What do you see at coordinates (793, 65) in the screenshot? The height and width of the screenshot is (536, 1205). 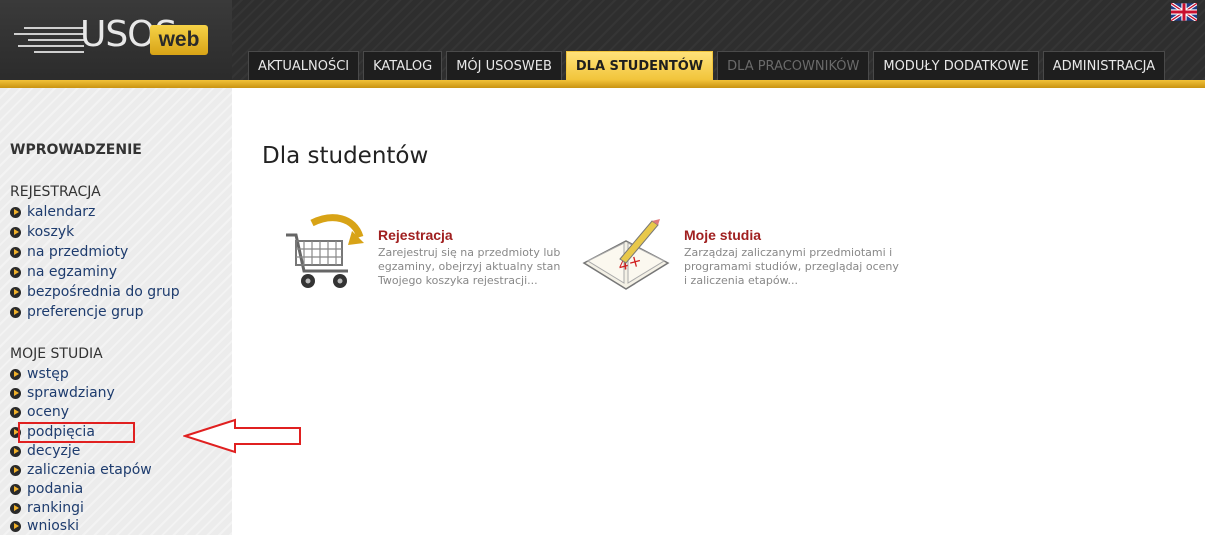 I see `tab-dla-pracownikow: DLA PRACOWNIKÓW` at bounding box center [793, 65].